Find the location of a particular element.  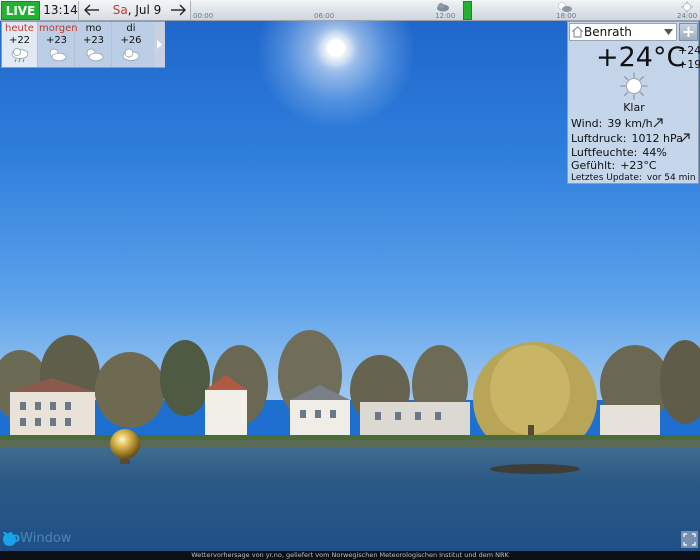

forecast-day-name: mo is located at coordinates (93, 28).